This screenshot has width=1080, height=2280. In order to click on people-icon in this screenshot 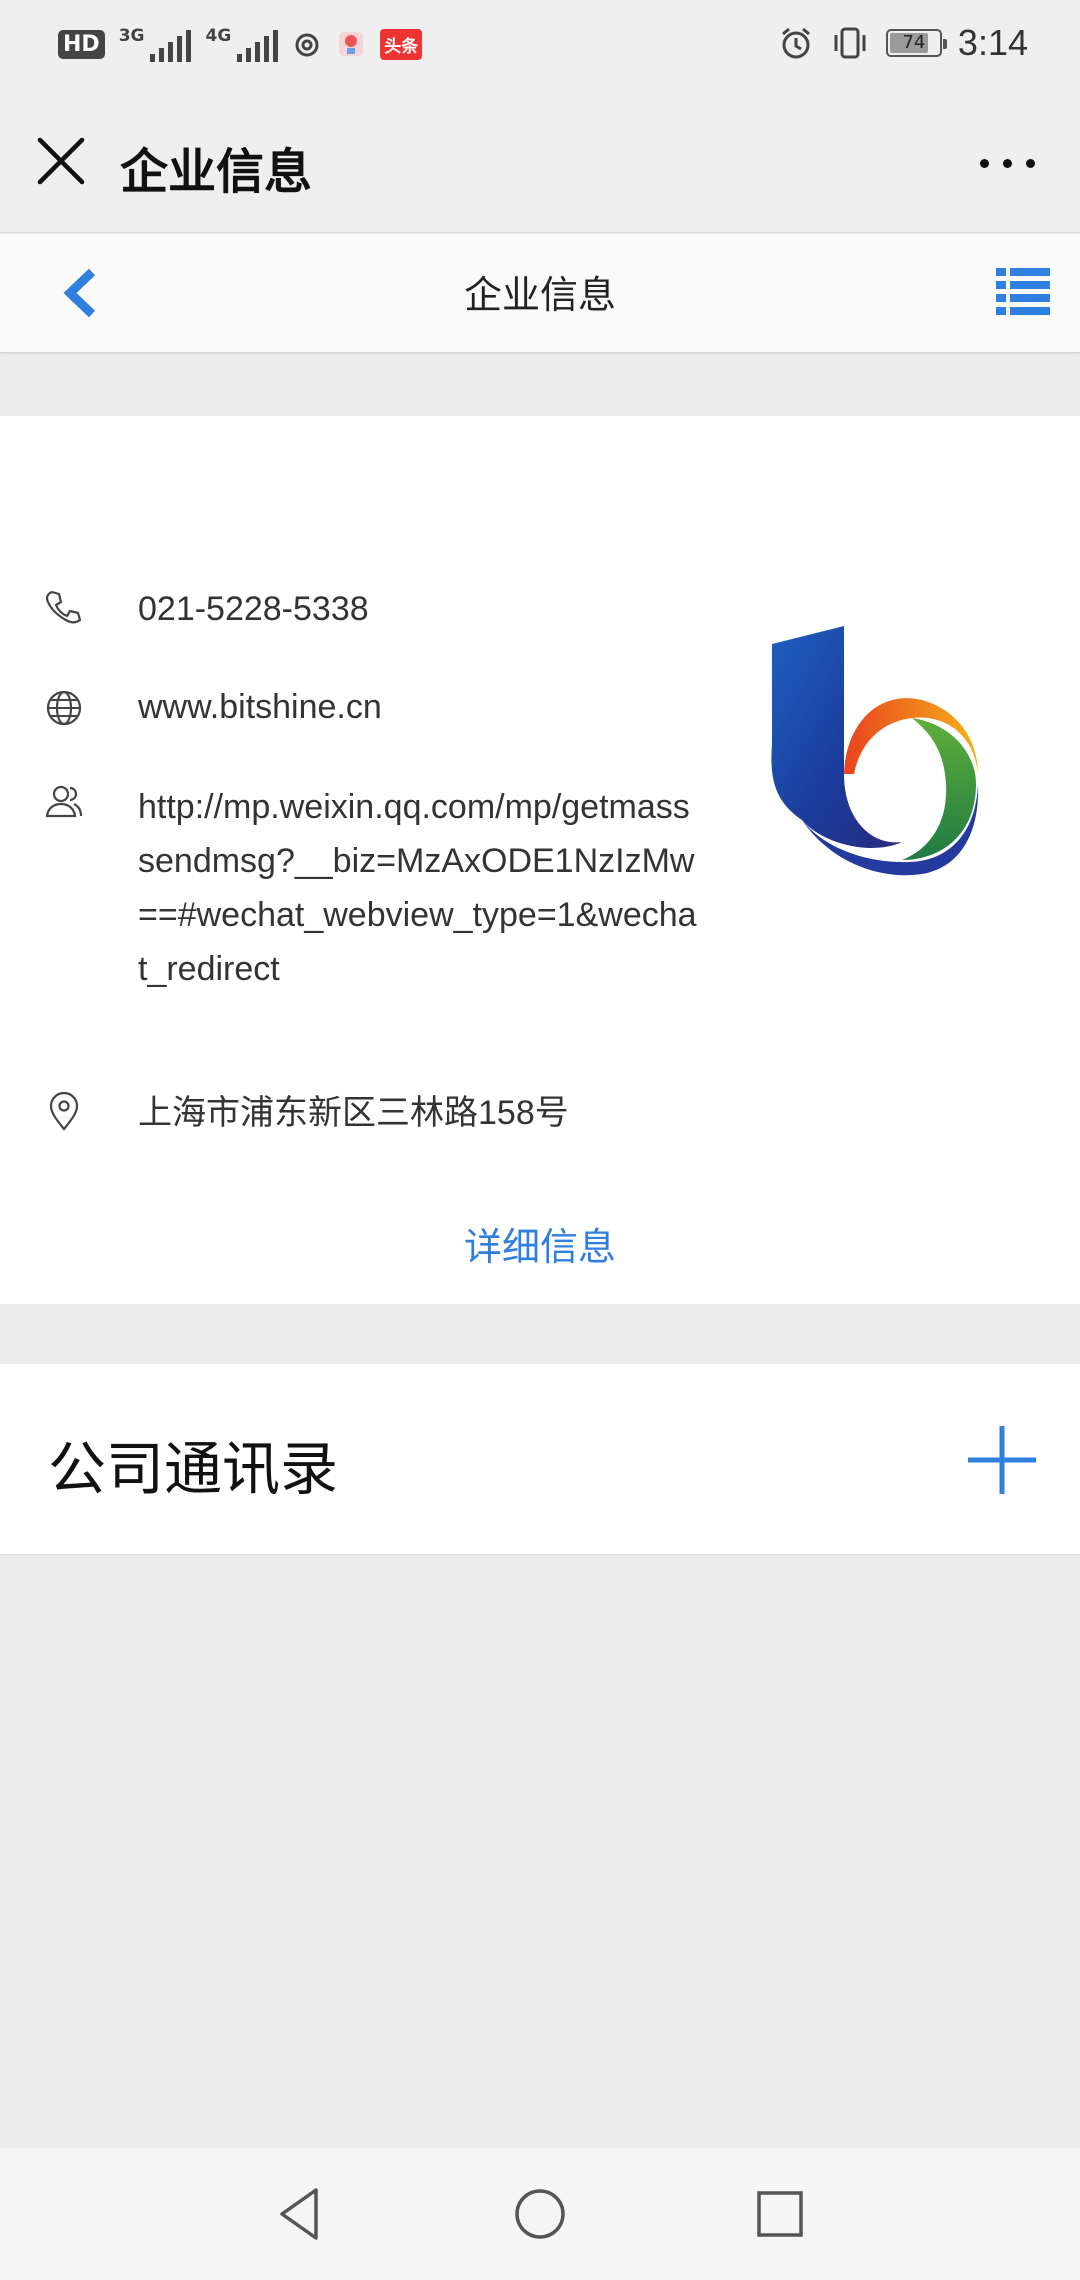, I will do `click(64, 801)`.